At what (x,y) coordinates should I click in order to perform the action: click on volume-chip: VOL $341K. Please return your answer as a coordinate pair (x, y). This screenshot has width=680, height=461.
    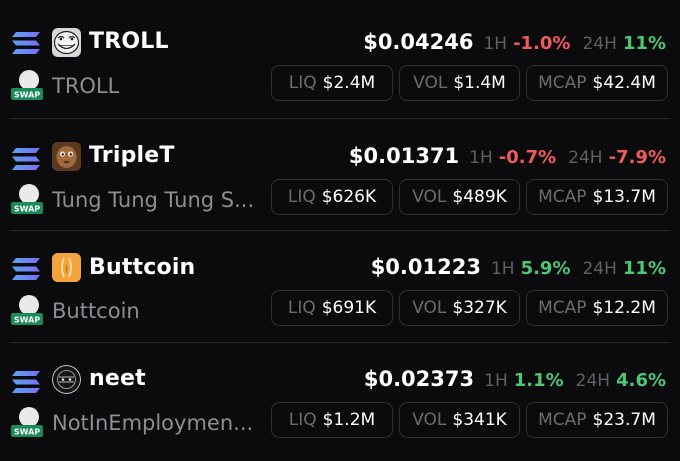
    Looking at the image, I should click on (459, 420).